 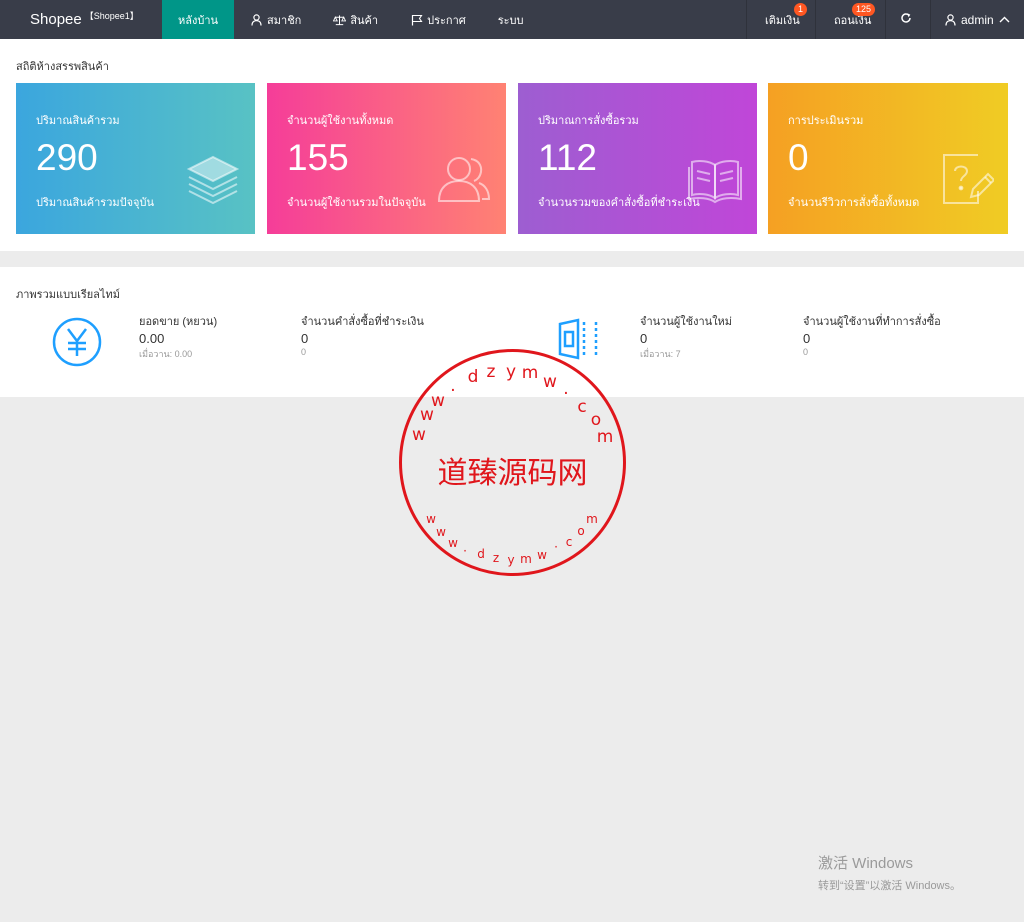 What do you see at coordinates (464, 179) in the screenshot?
I see `users-icon` at bounding box center [464, 179].